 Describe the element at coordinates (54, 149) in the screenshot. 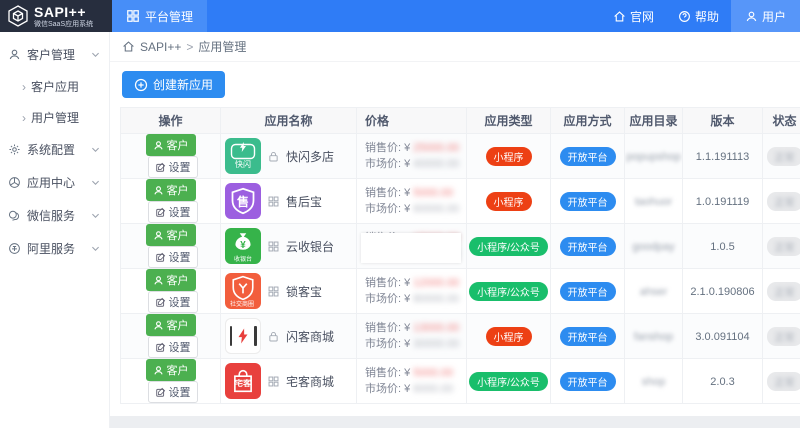

I see `sidebar-item-2: 系统配置` at that location.